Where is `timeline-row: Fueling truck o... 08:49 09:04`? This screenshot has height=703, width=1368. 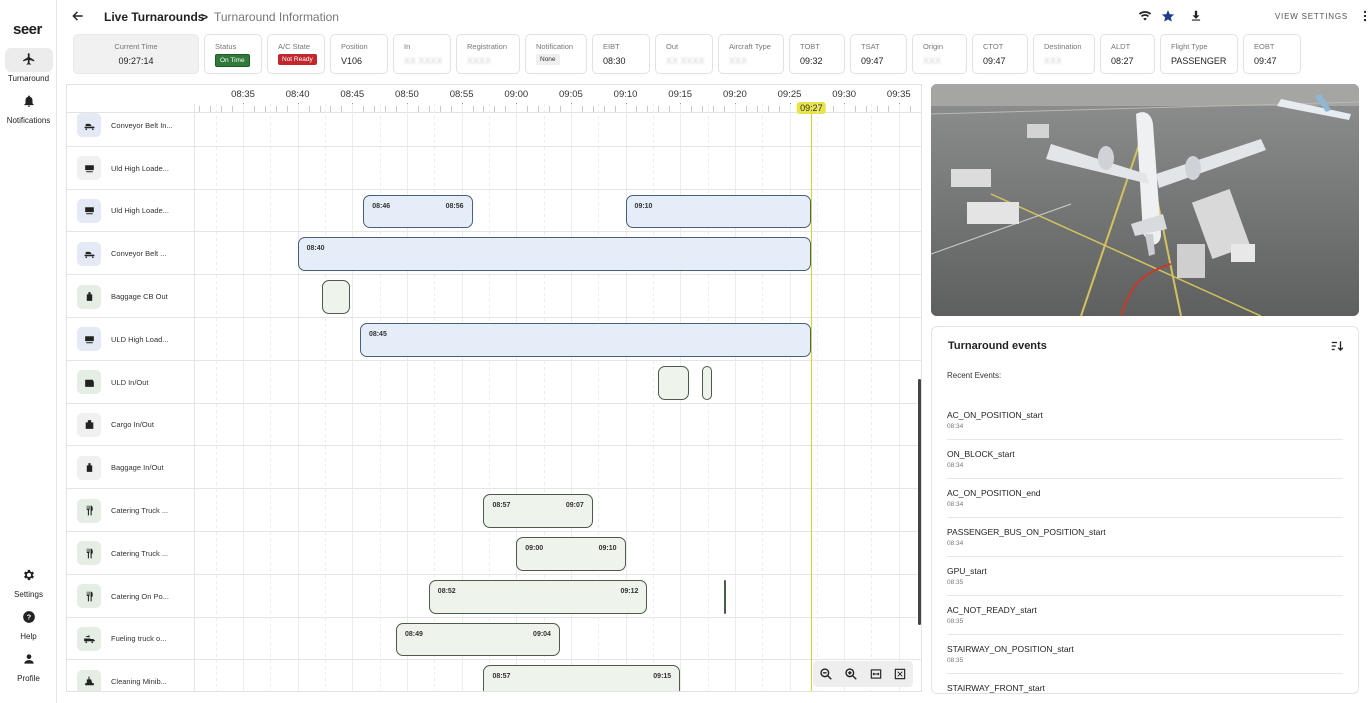 timeline-row: Fueling truck o... 08:49 09:04 is located at coordinates (494, 639).